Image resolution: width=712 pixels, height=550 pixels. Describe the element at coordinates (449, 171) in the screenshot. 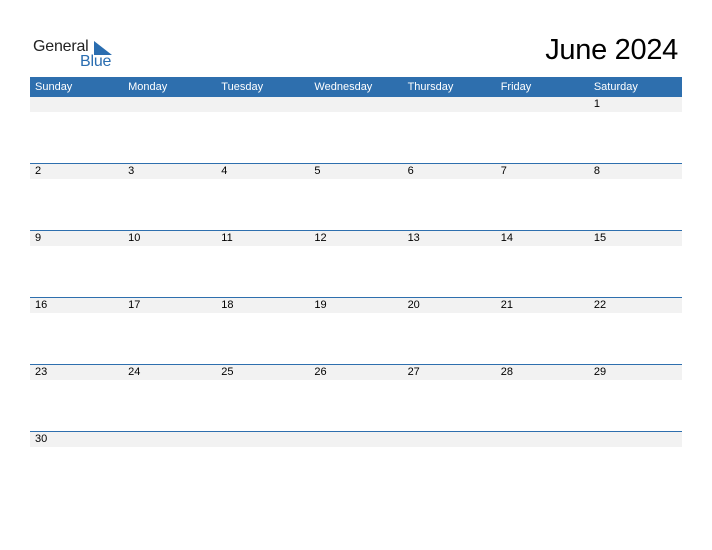

I see `day-cell: 6` at that location.